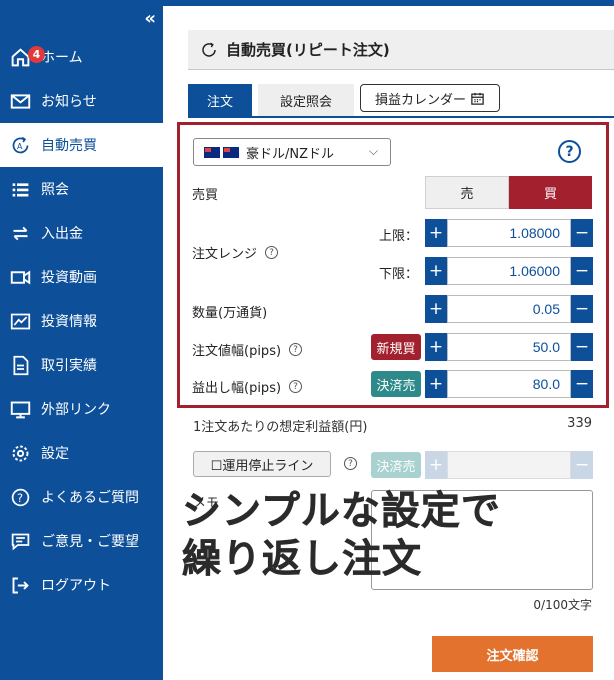  What do you see at coordinates (582, 233) in the screenshot?
I see `upper-limit-minus-button: −` at bounding box center [582, 233].